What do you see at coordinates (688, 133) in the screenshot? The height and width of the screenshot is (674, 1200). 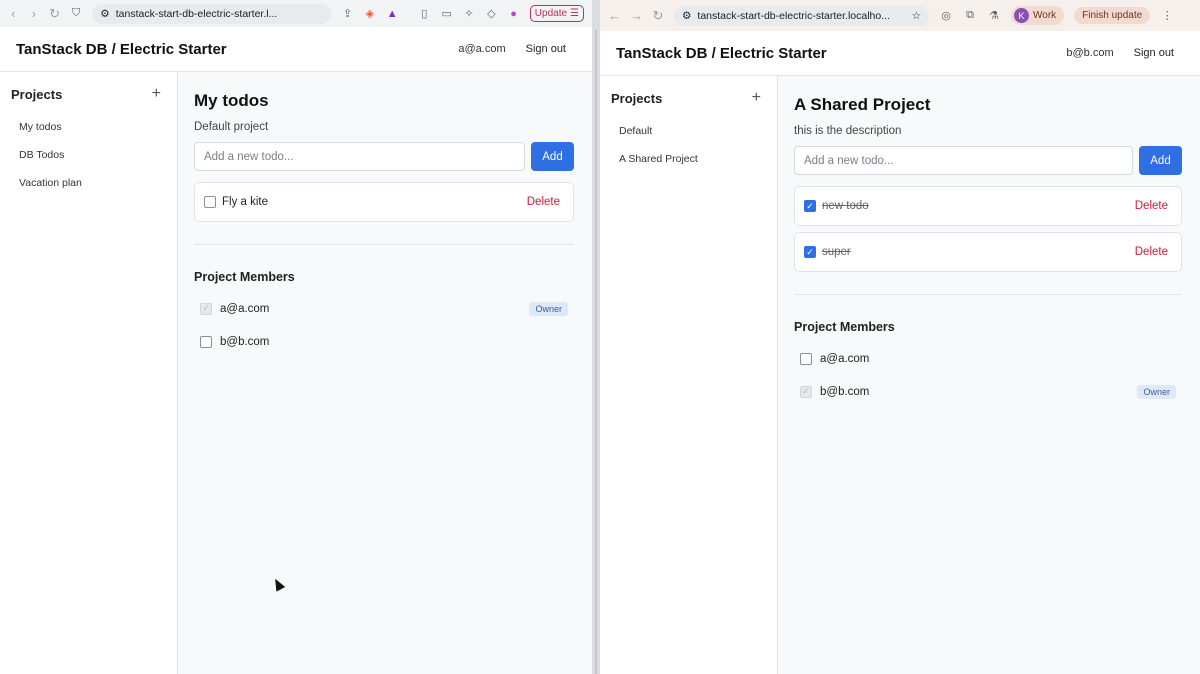 I see `sidebar-item-default: Default` at bounding box center [688, 133].